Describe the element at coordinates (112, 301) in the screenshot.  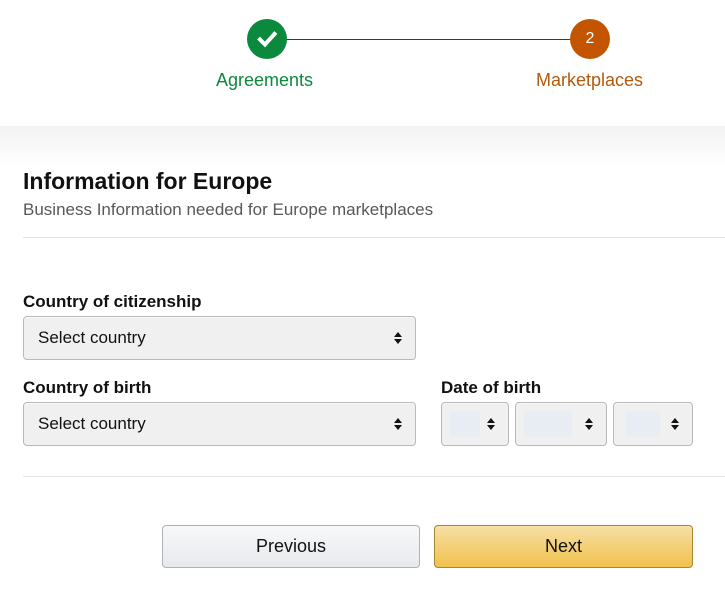
I see `citizenship-label: Country of citizenship` at that location.